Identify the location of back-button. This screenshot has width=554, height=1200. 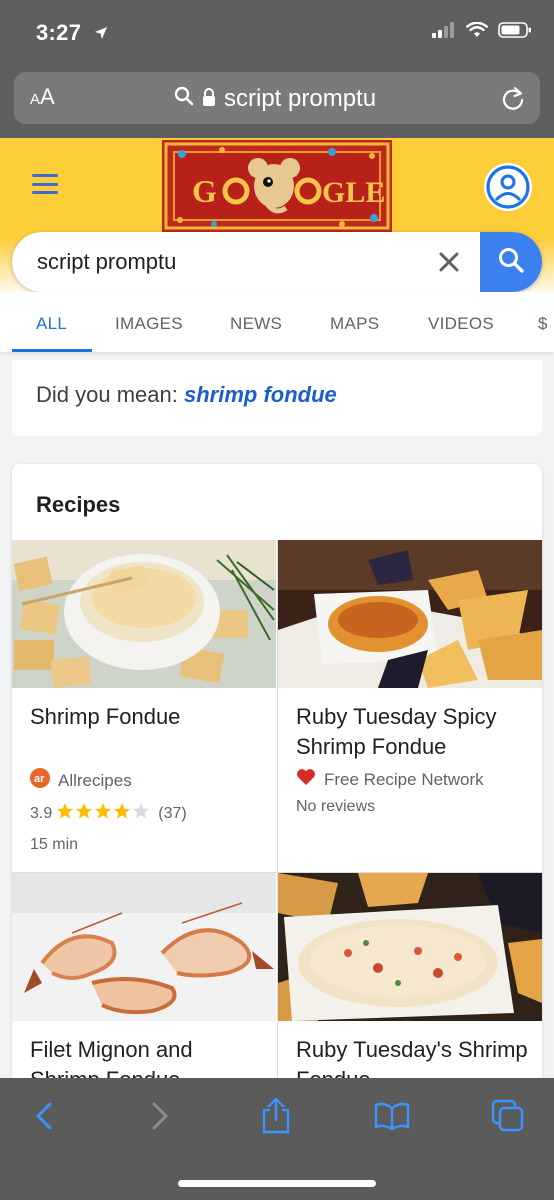
(44, 1118).